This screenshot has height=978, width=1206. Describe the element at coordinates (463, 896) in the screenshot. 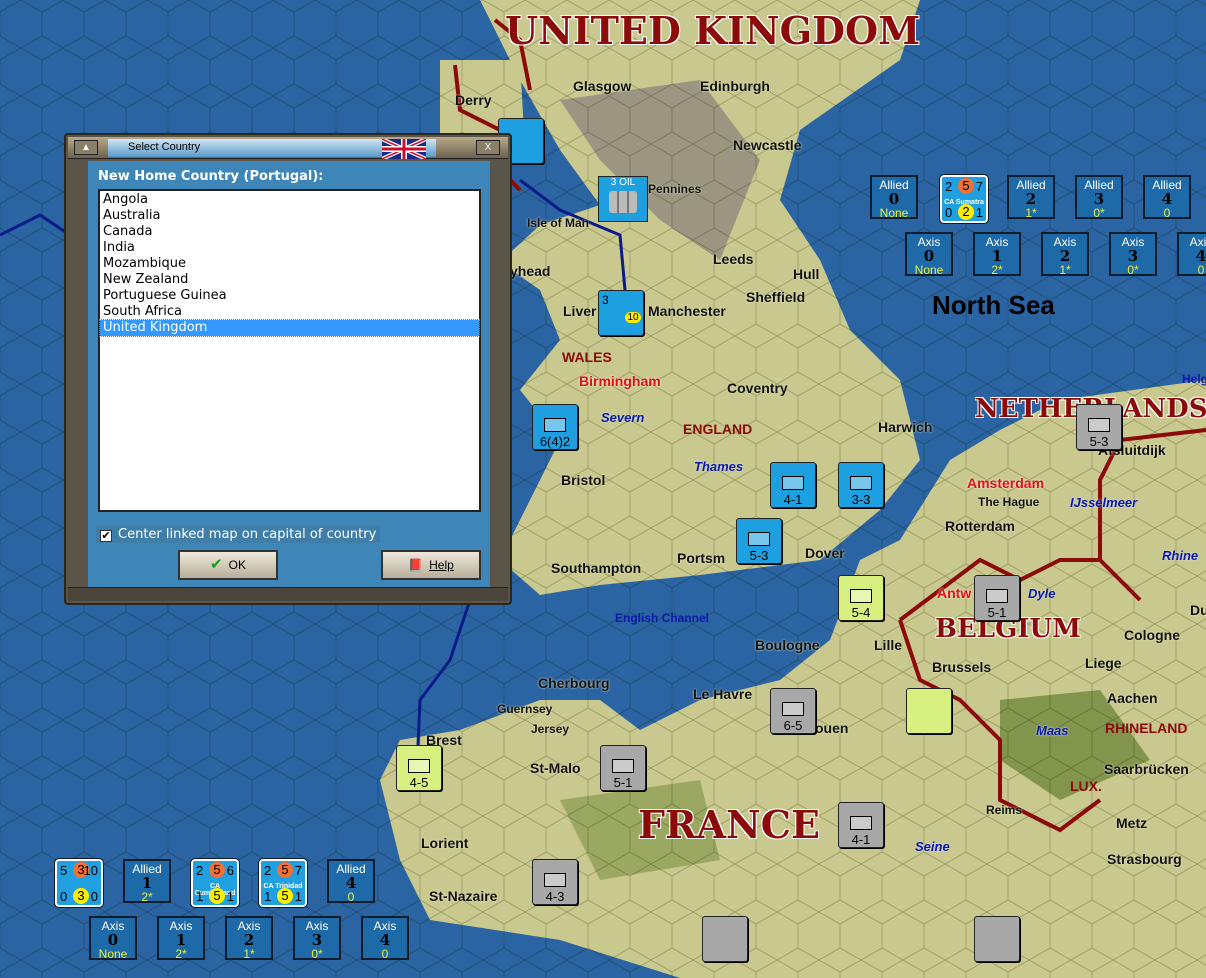

I see `city-label: St-Nazaire` at that location.